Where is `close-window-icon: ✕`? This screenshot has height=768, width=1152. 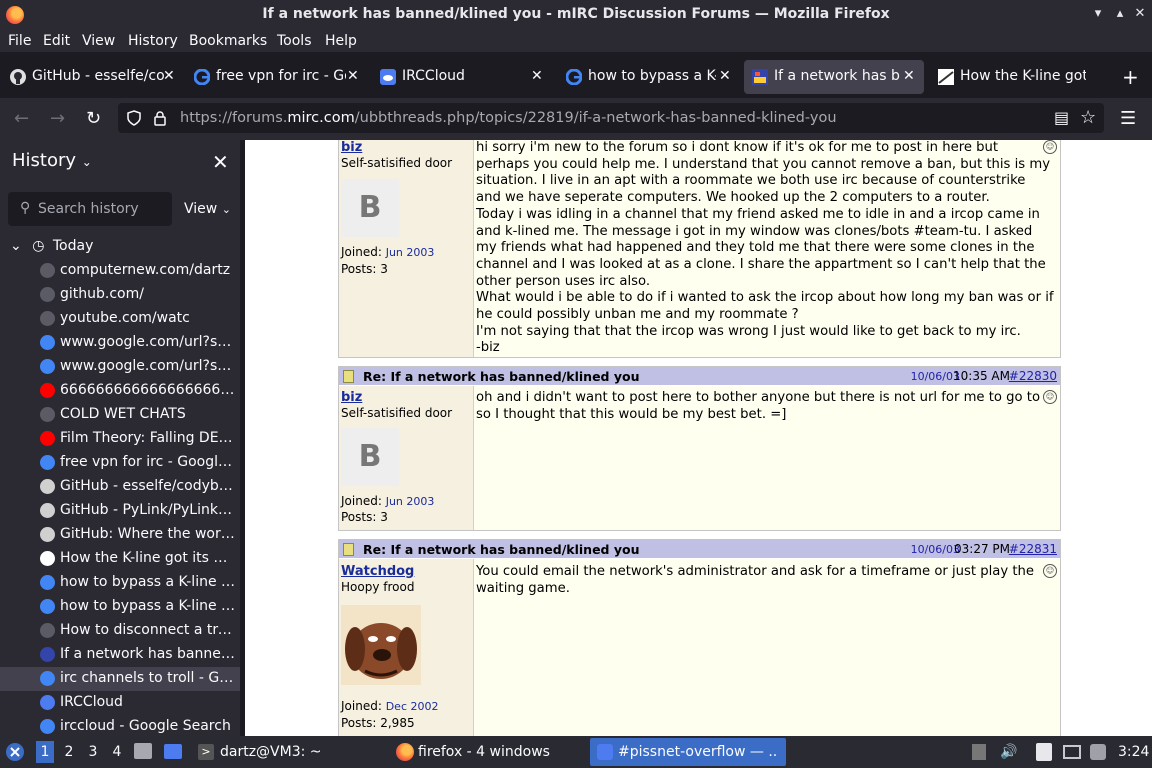
close-window-icon: ✕ is located at coordinates (1140, 14).